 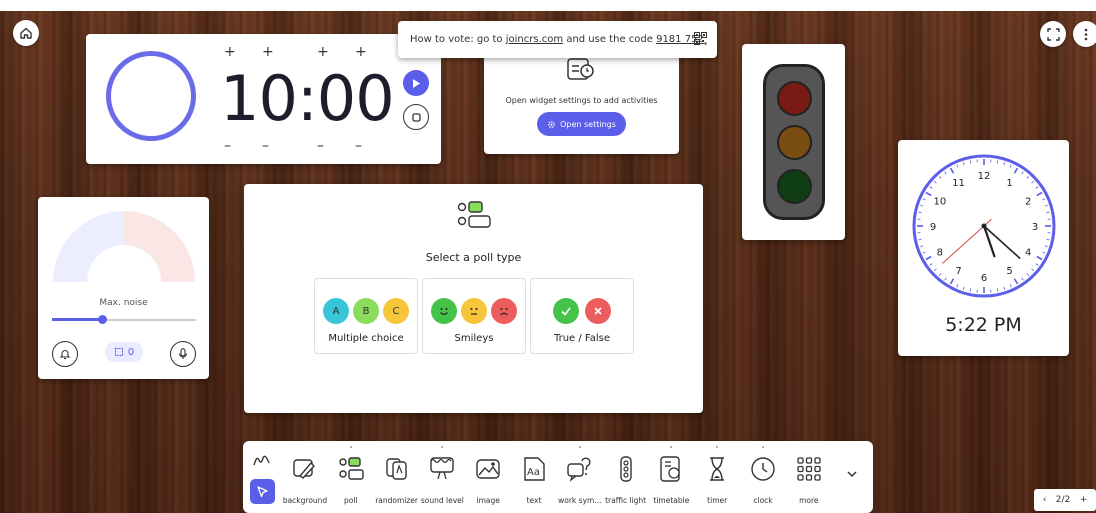 I want to click on microphone-icon, so click(x=183, y=353).